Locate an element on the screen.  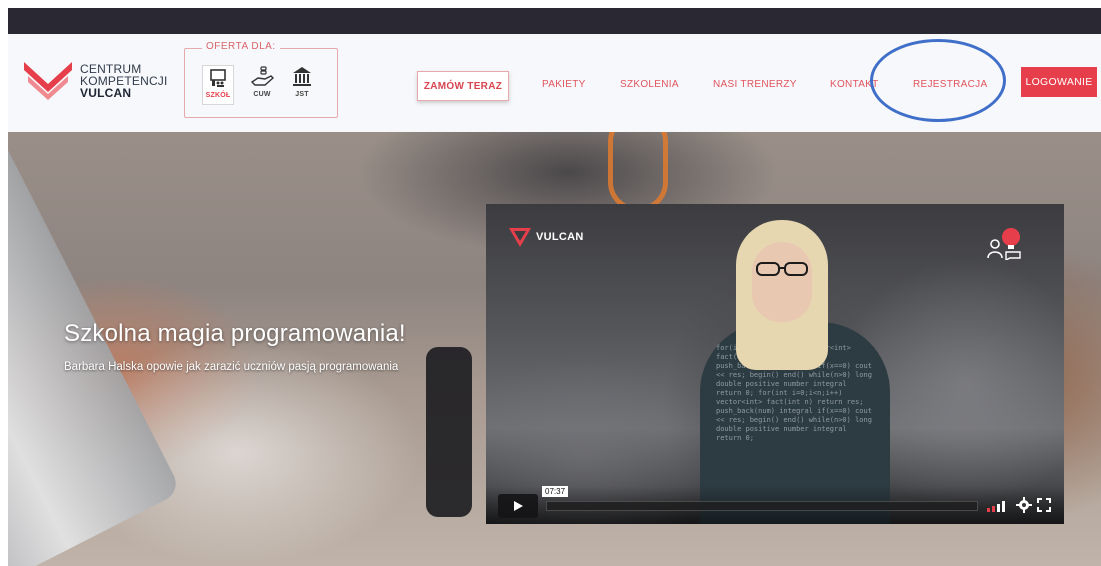
logo-text: CENTRUM KOMPETENCJI VULCAN is located at coordinates (124, 81).